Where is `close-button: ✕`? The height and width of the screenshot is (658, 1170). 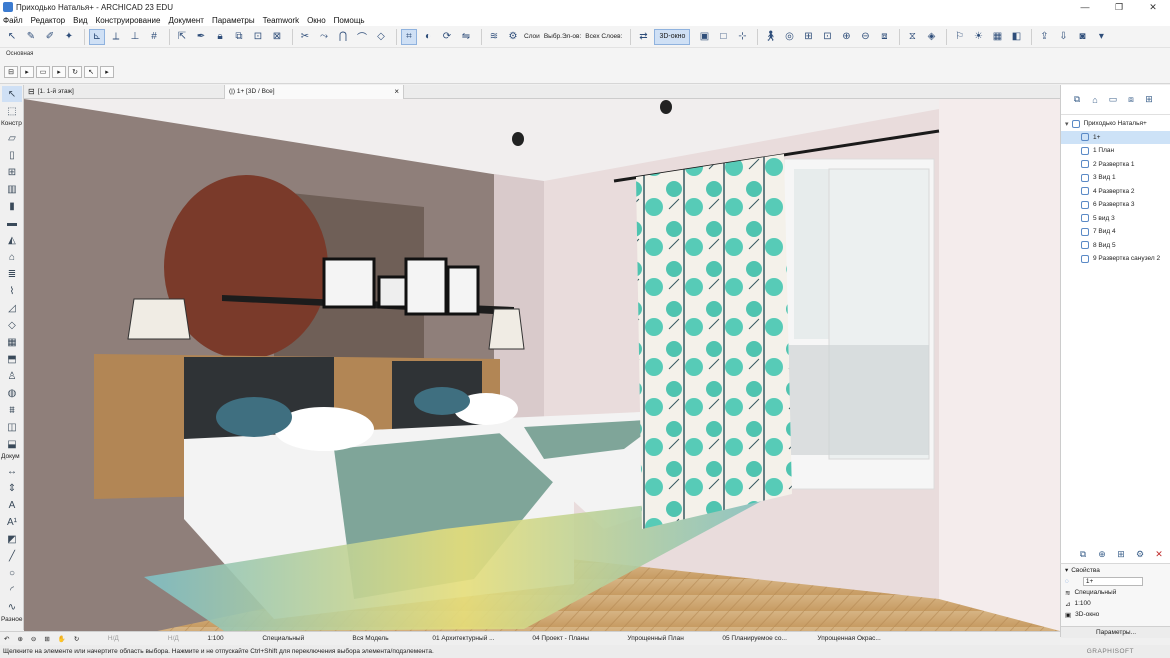
close-button: ✕ is located at coordinates (1153, 7).